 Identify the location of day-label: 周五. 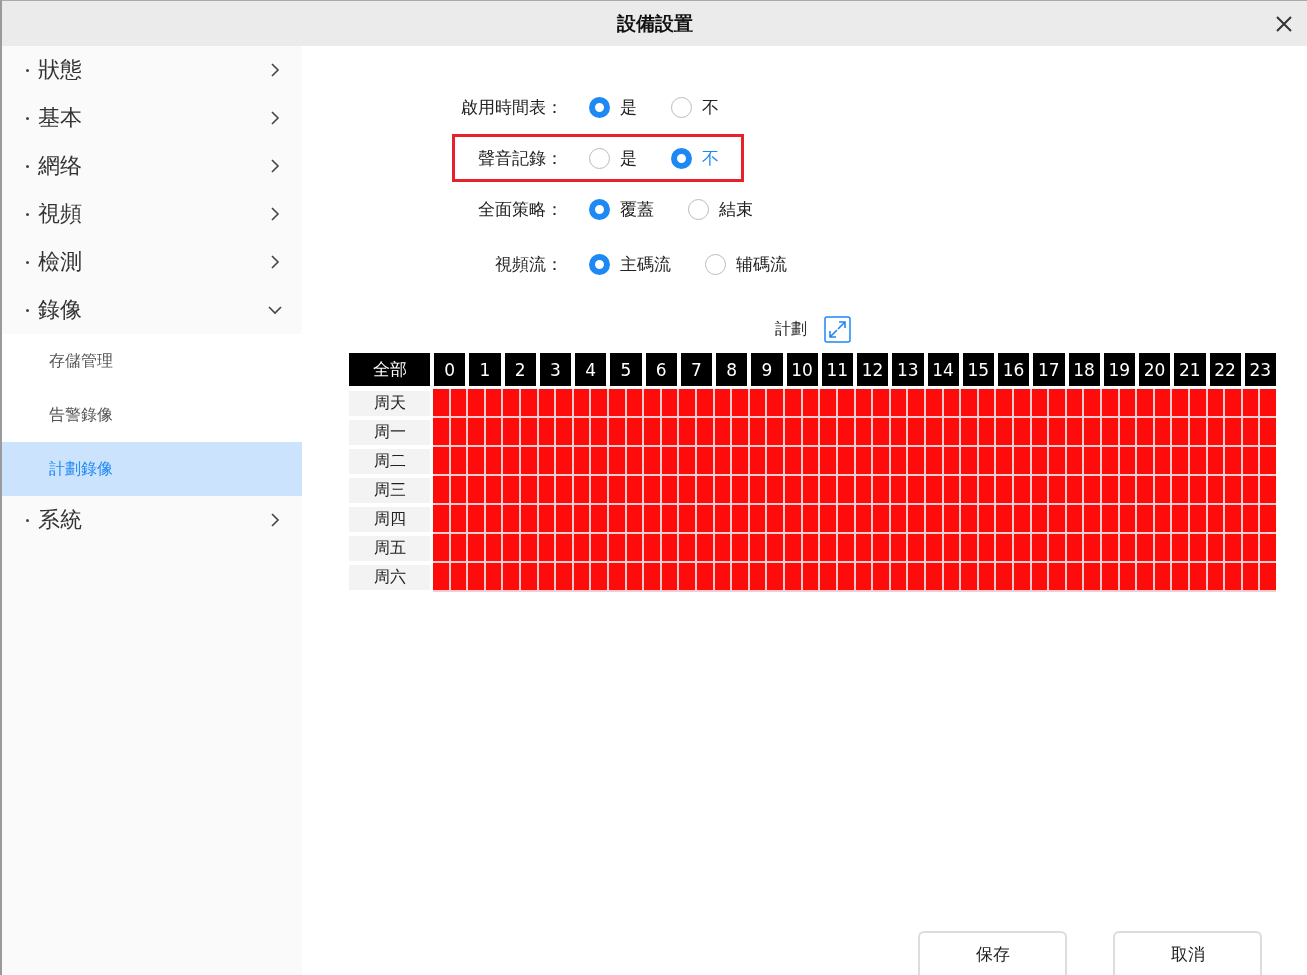
(389, 548).